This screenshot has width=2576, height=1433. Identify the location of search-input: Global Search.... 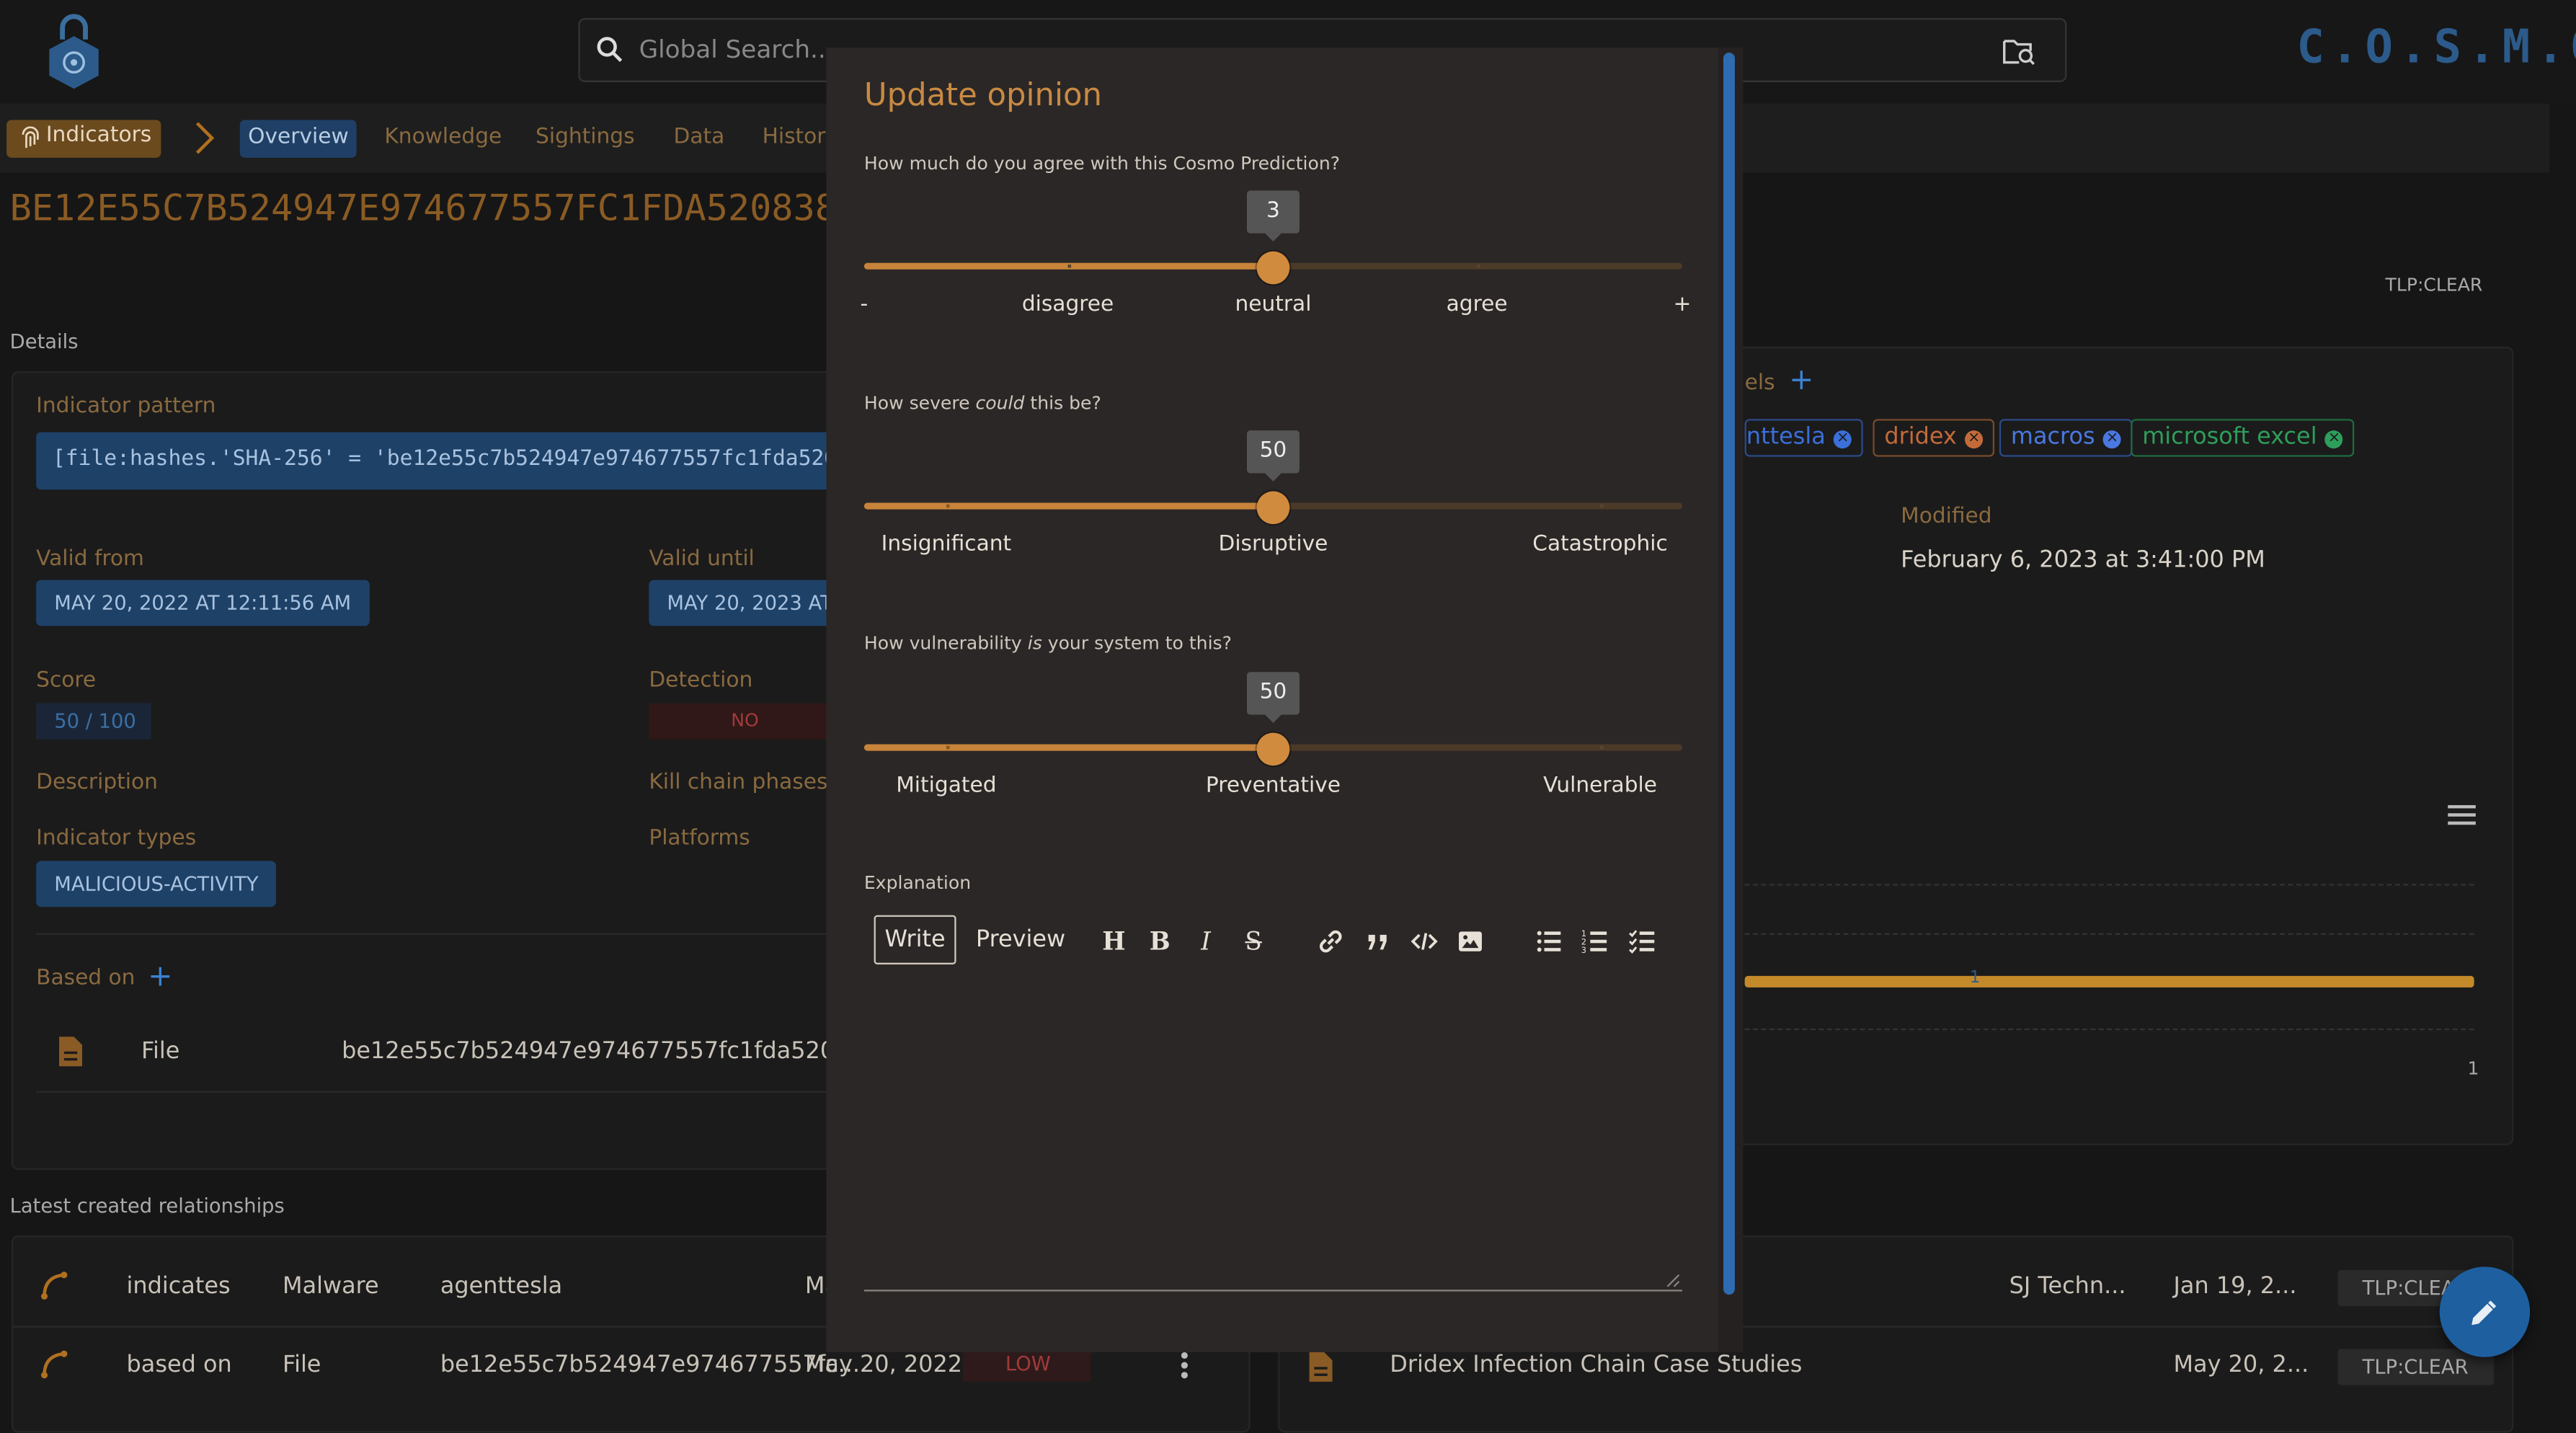
(736, 49).